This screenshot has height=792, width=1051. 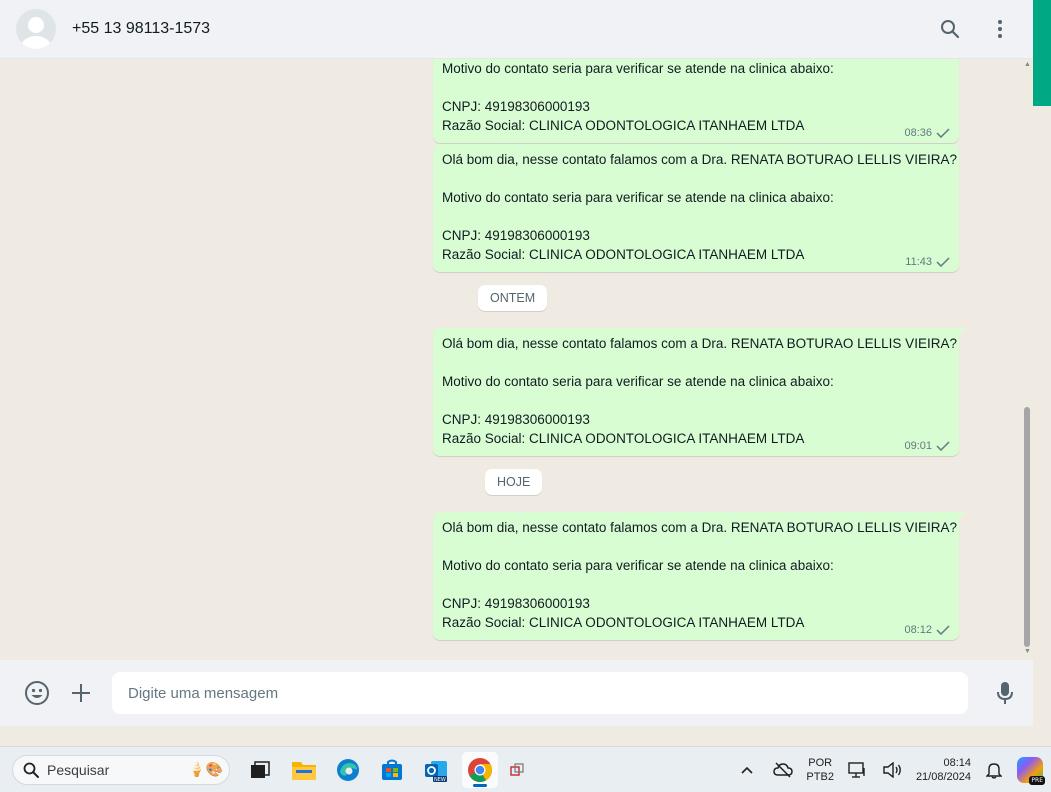 I want to click on date-chip-today: HOJE, so click(x=514, y=482).